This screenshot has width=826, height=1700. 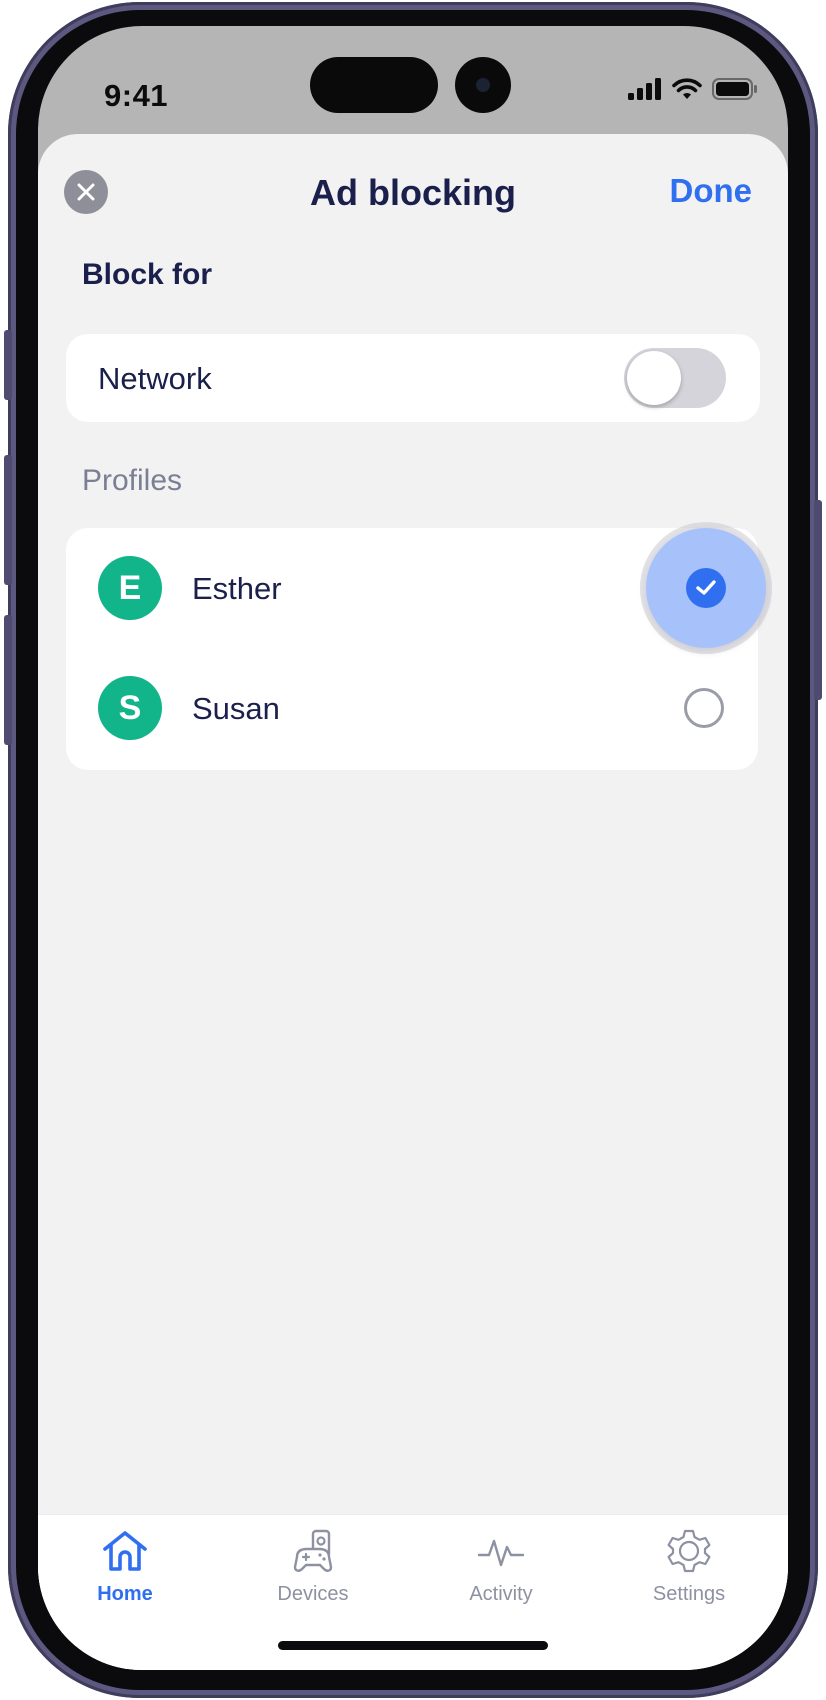 I want to click on cellular-signal-icon, so click(x=644, y=89).